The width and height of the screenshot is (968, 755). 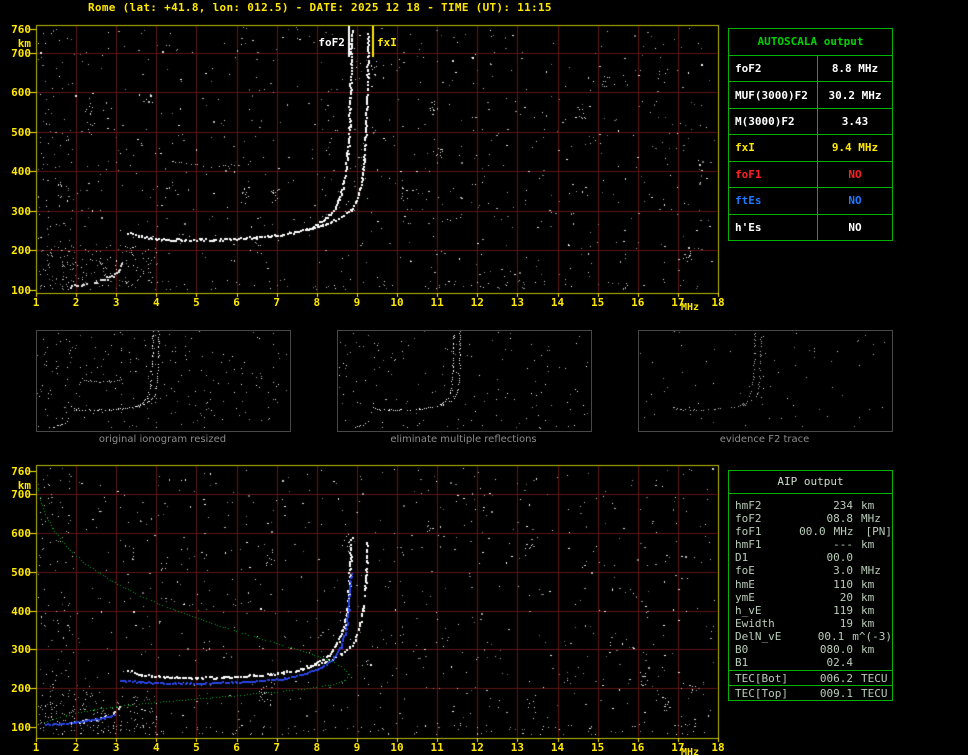 What do you see at coordinates (690, 751) in the screenshot?
I see `x-axis-unit-label: MHz` at bounding box center [690, 751].